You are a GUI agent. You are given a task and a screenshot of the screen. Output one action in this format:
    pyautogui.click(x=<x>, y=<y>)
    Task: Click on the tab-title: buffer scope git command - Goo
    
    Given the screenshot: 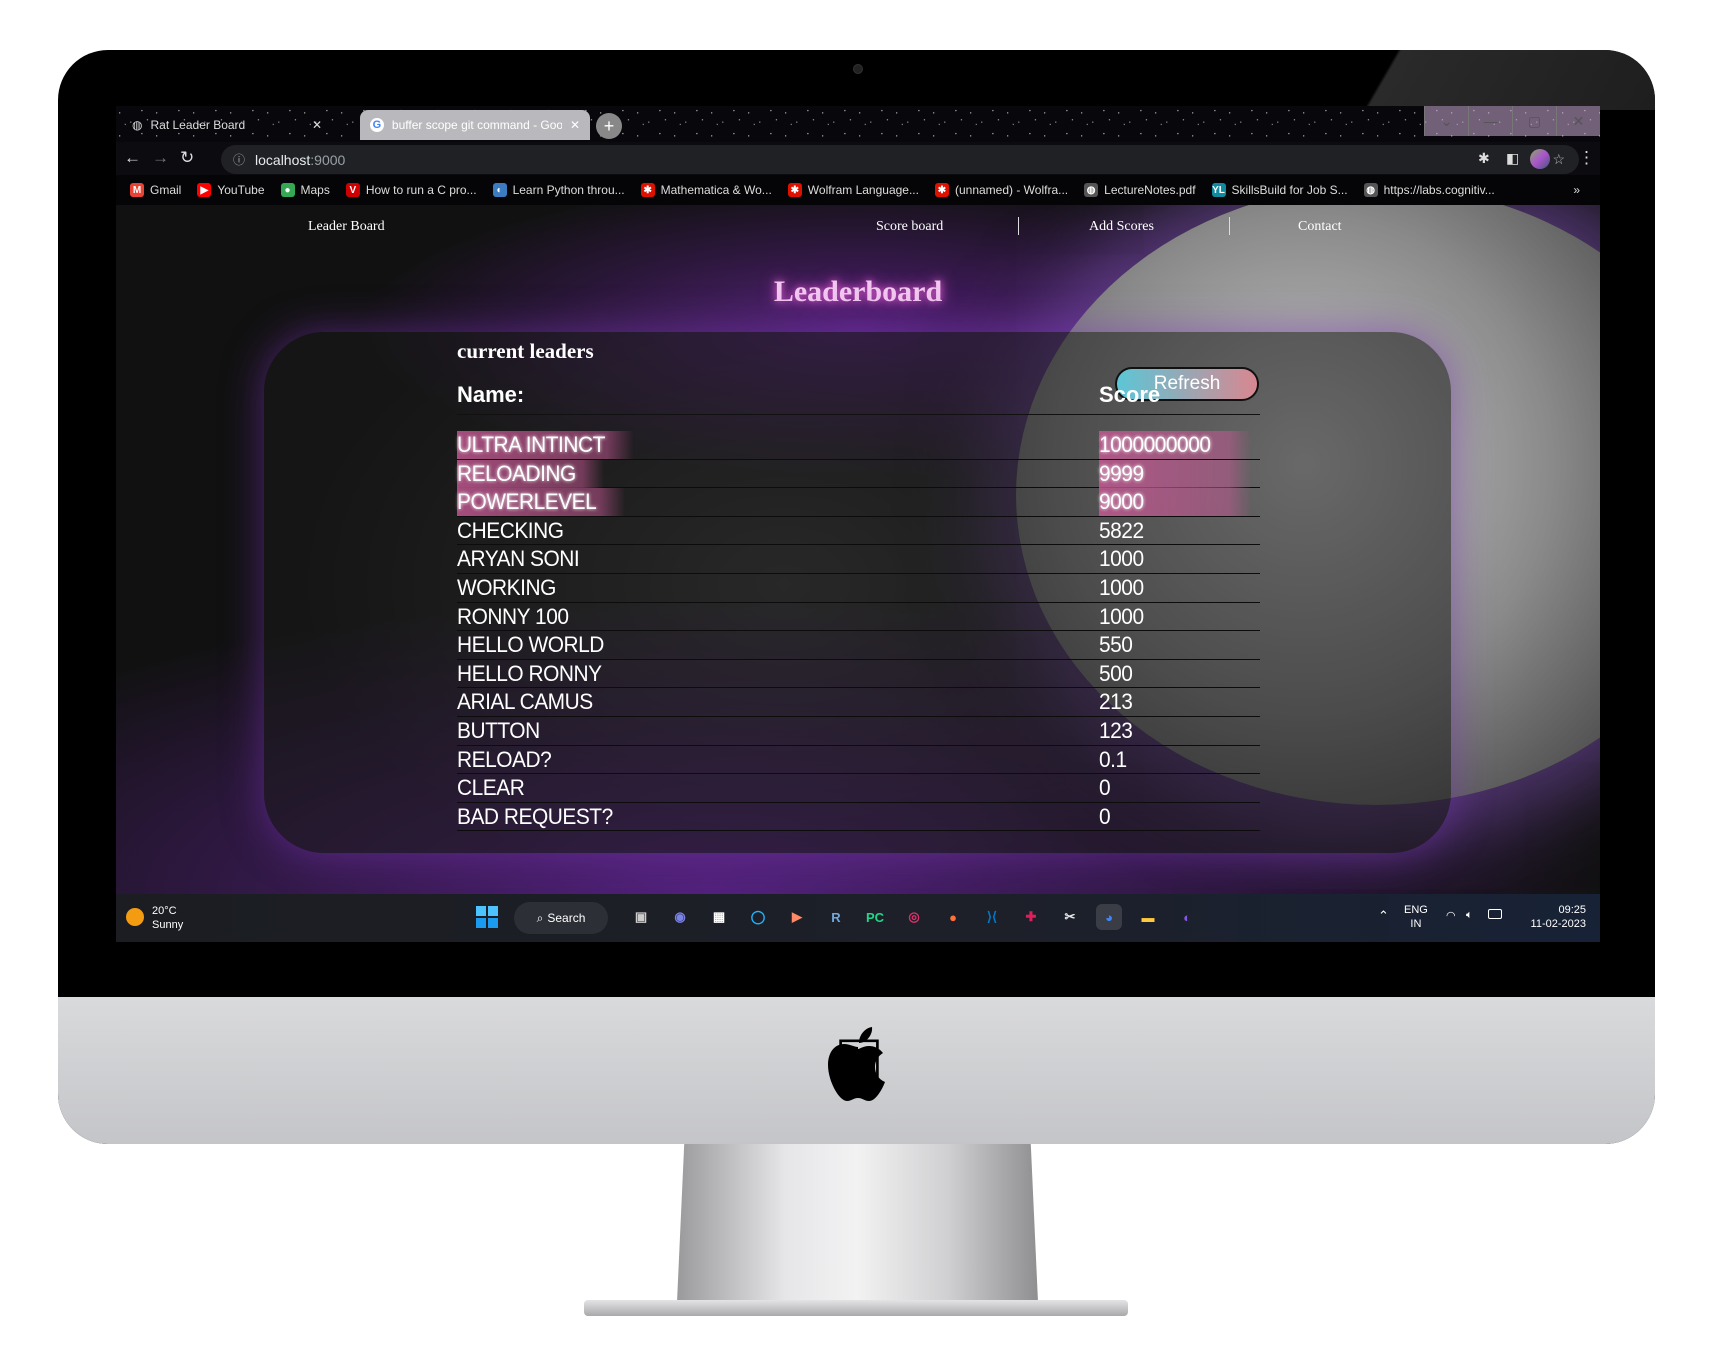 What is the action you would take?
    pyautogui.click(x=476, y=125)
    